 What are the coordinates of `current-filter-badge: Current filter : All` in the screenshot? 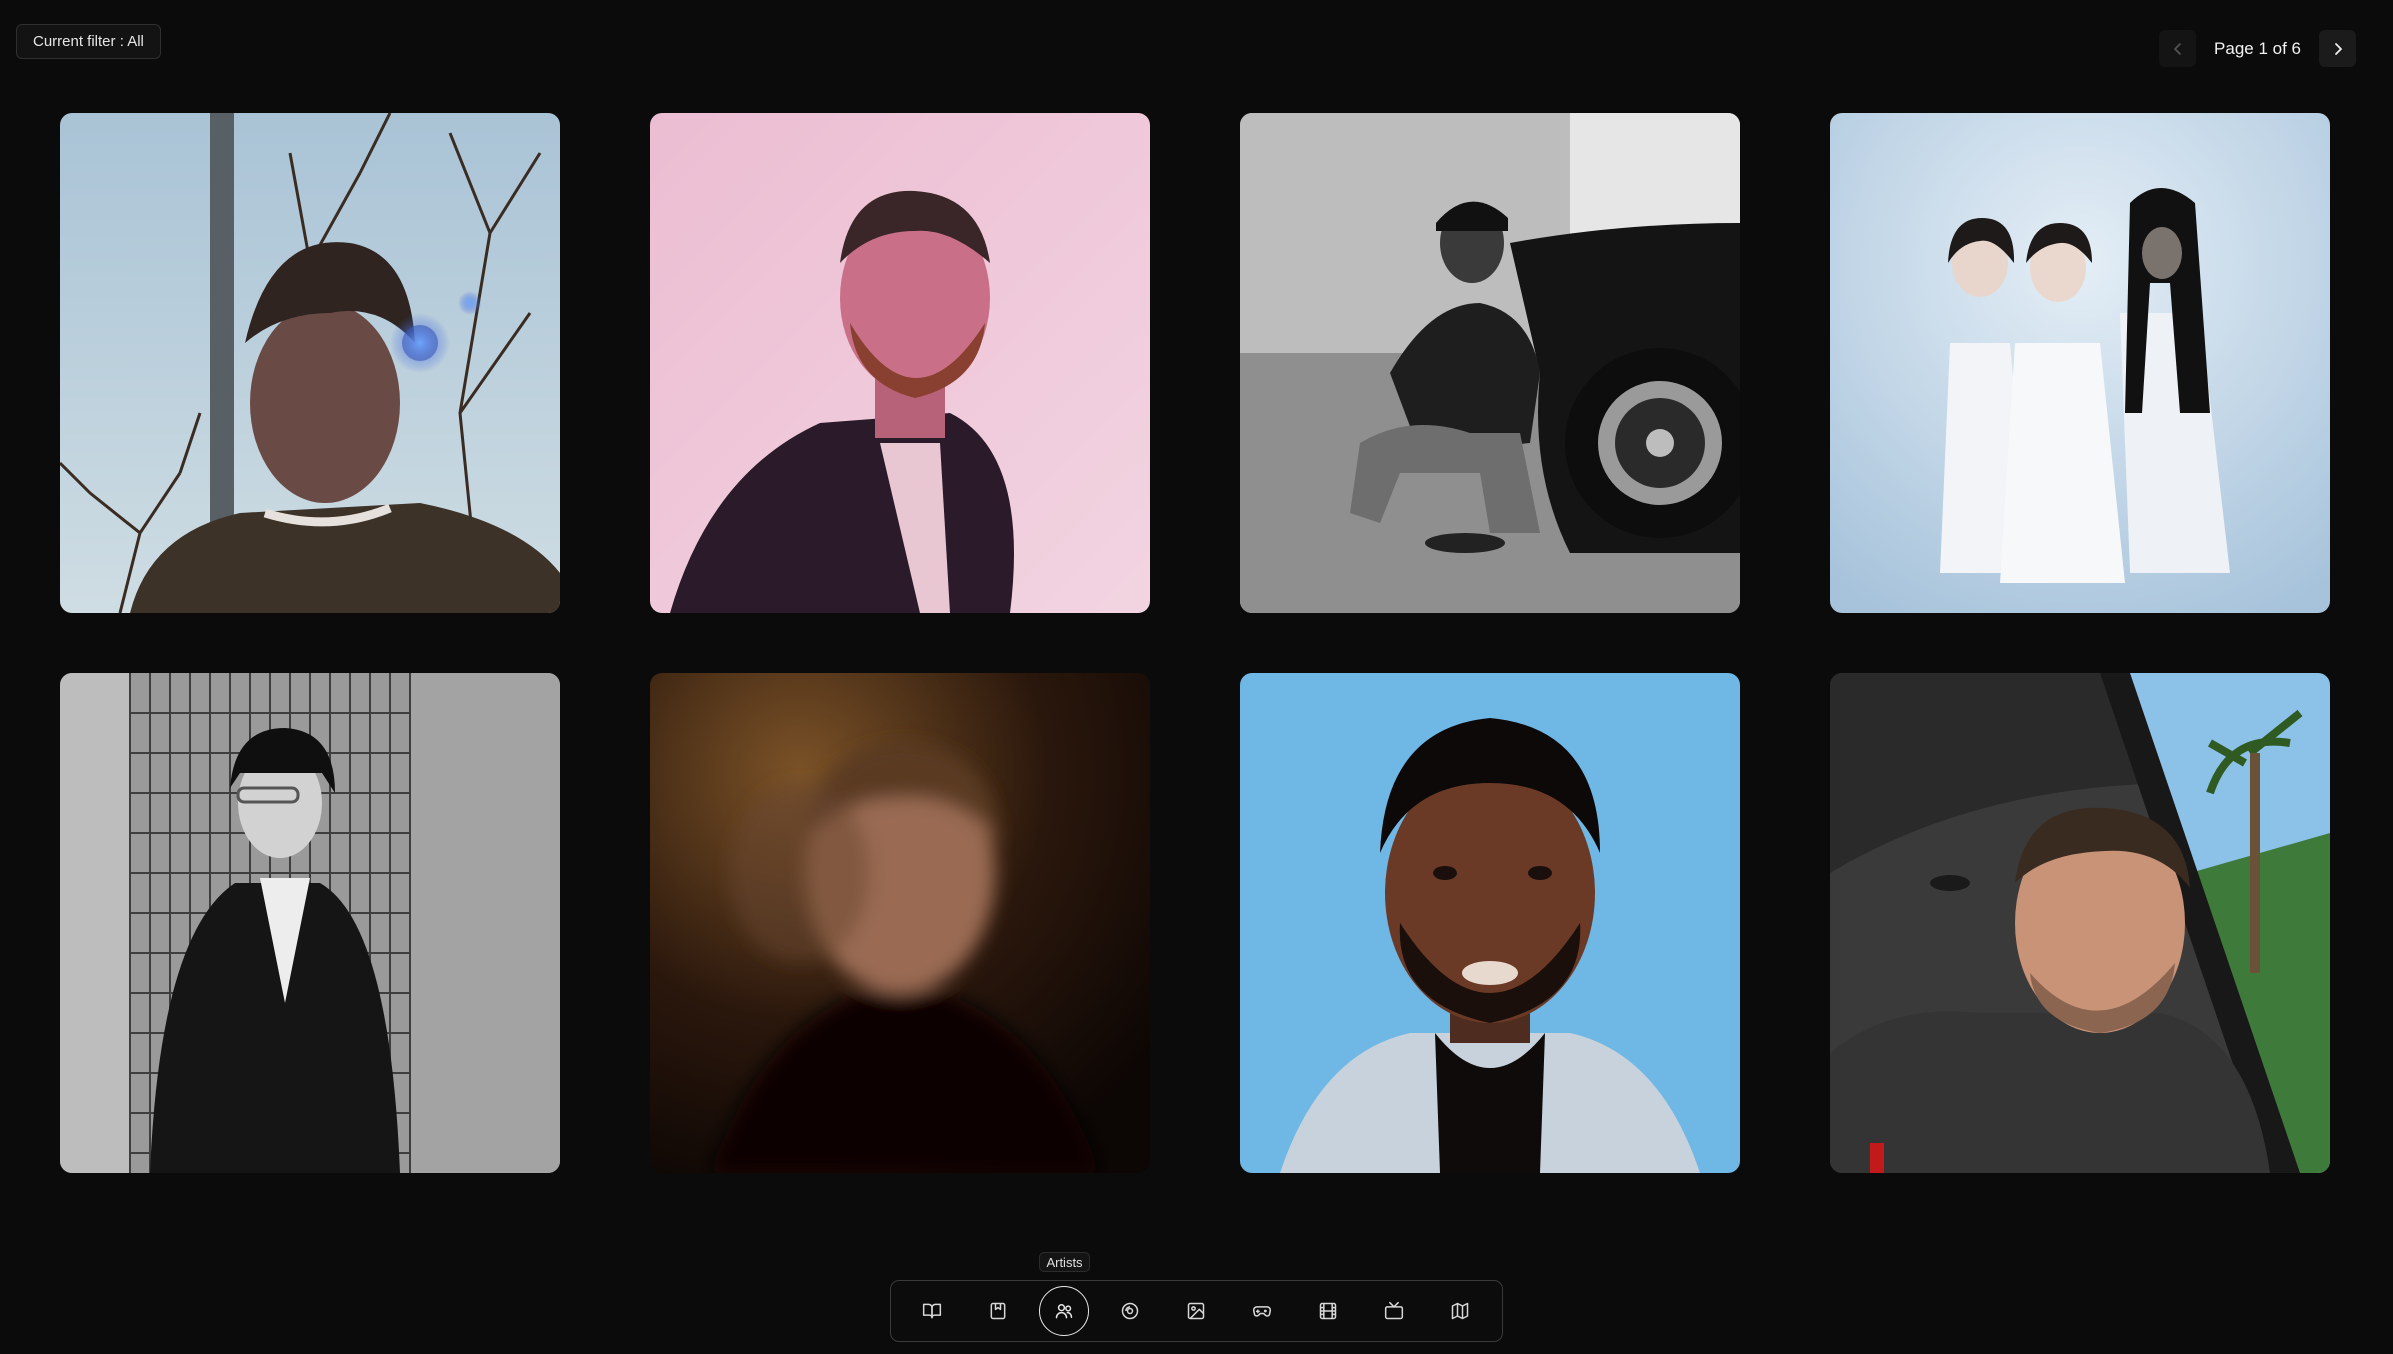 It's located at (88, 41).